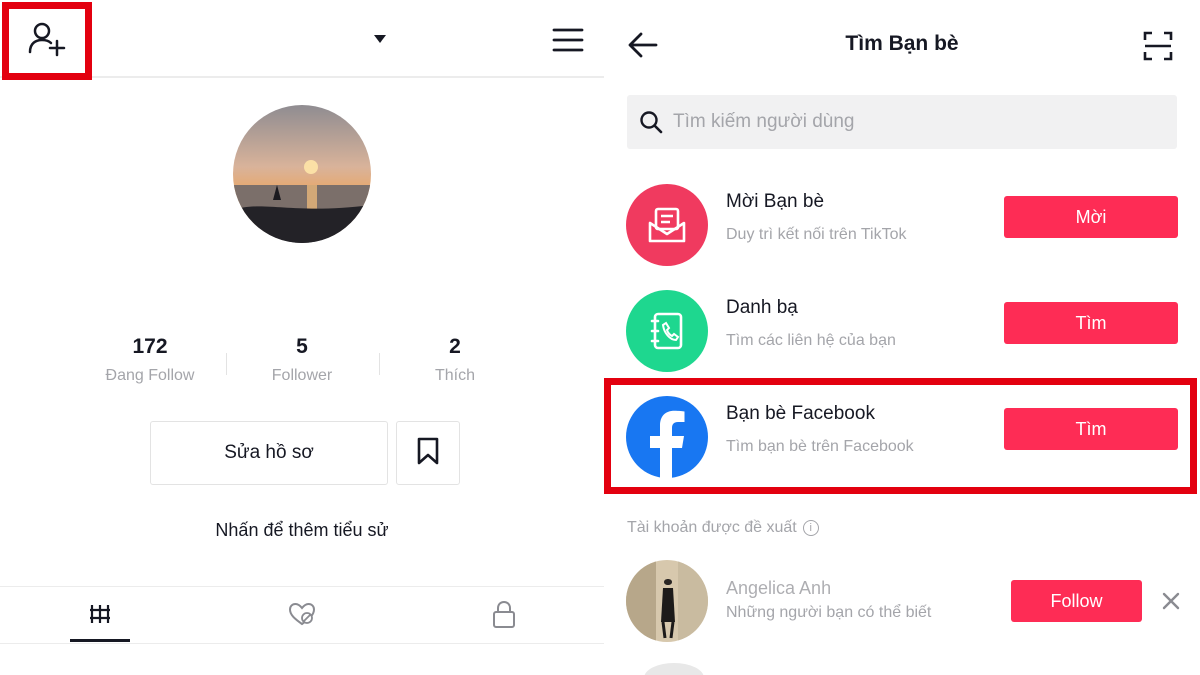  I want to click on private-lock-icon, so click(504, 616).